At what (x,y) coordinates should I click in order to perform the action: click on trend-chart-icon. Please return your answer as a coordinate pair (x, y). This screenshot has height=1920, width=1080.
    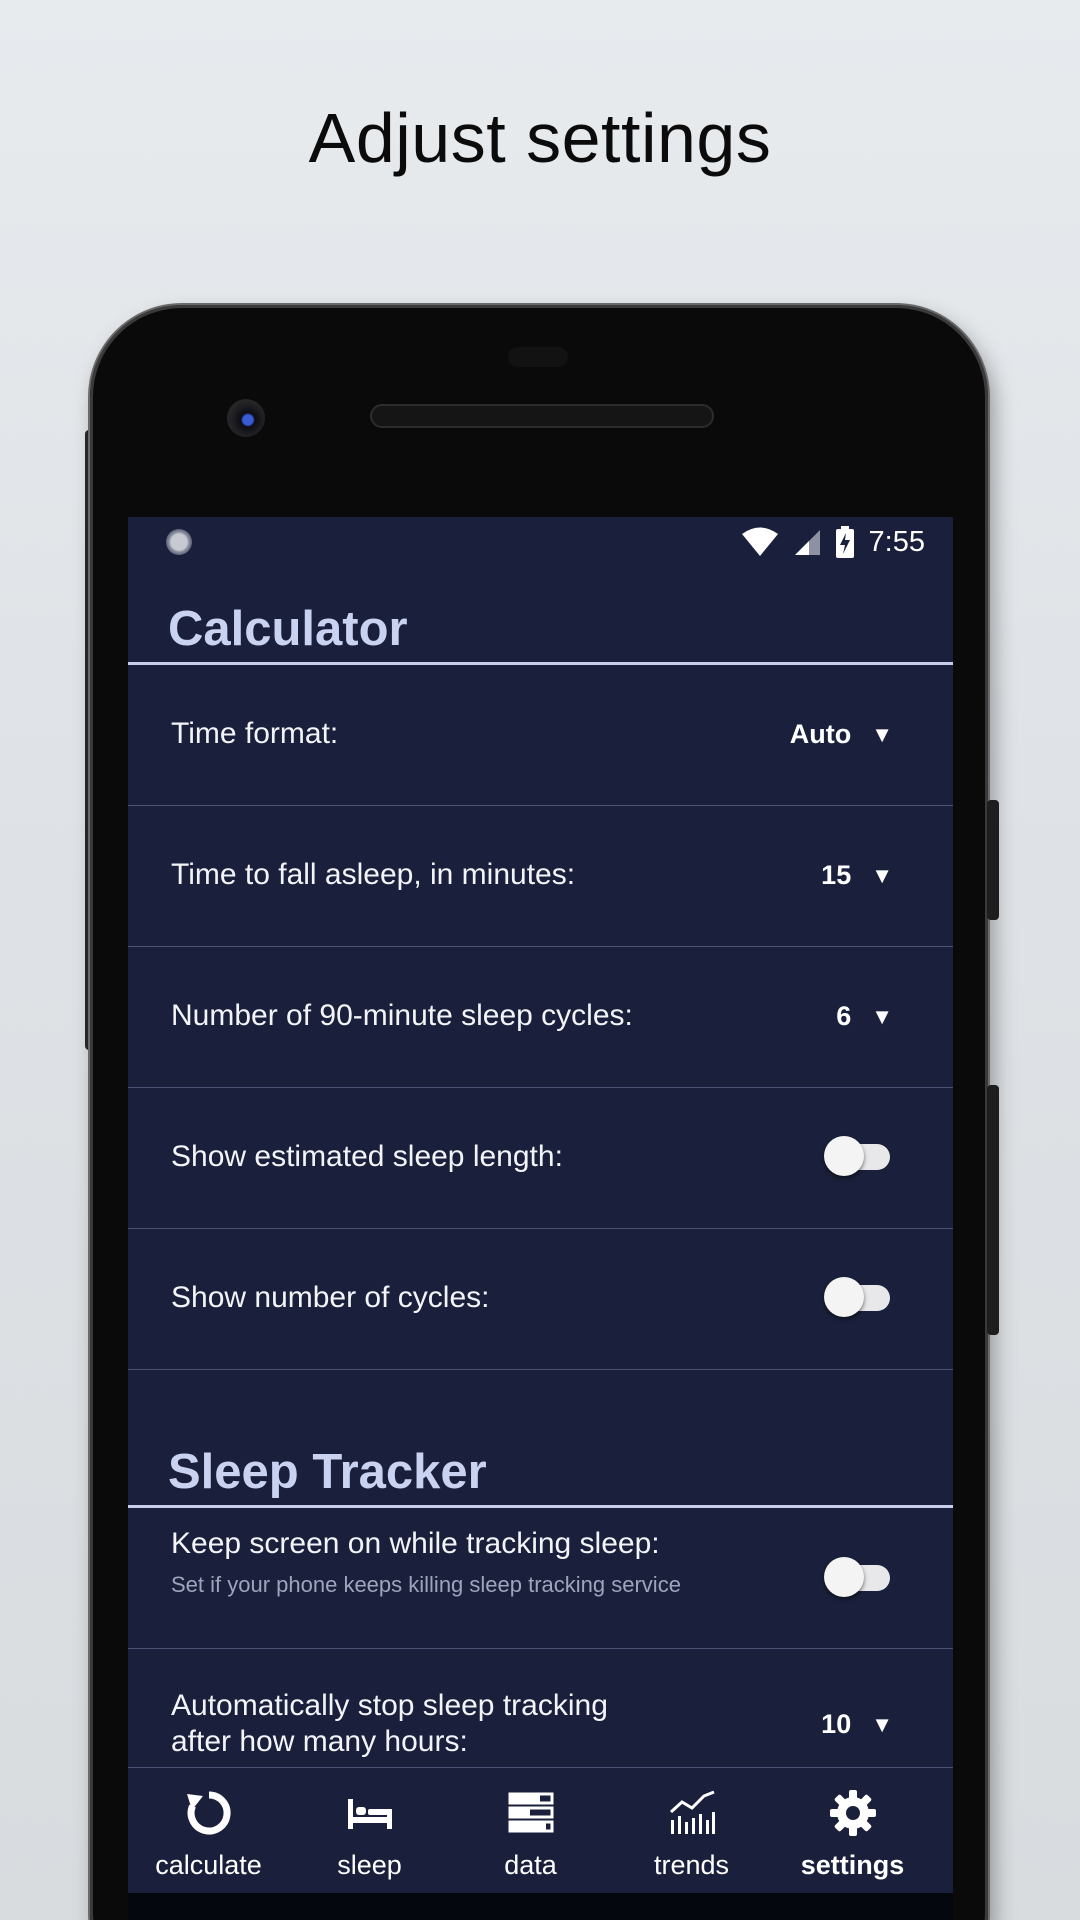
    Looking at the image, I should click on (692, 1812).